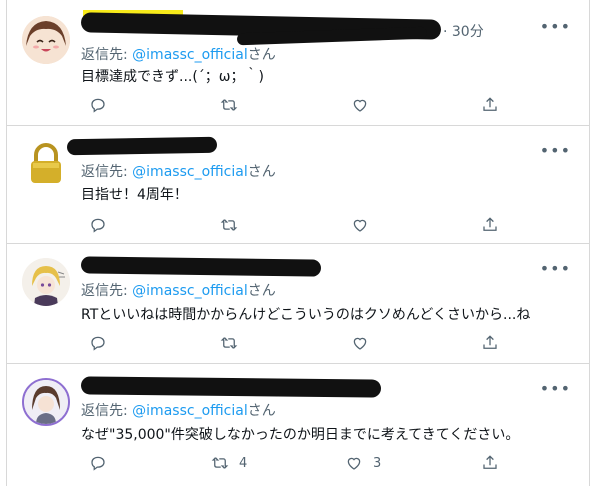 The width and height of the screenshot is (600, 486). What do you see at coordinates (172, 77) in the screenshot?
I see `tweet-text: 目標達成できず...(´；ω；｀)` at bounding box center [172, 77].